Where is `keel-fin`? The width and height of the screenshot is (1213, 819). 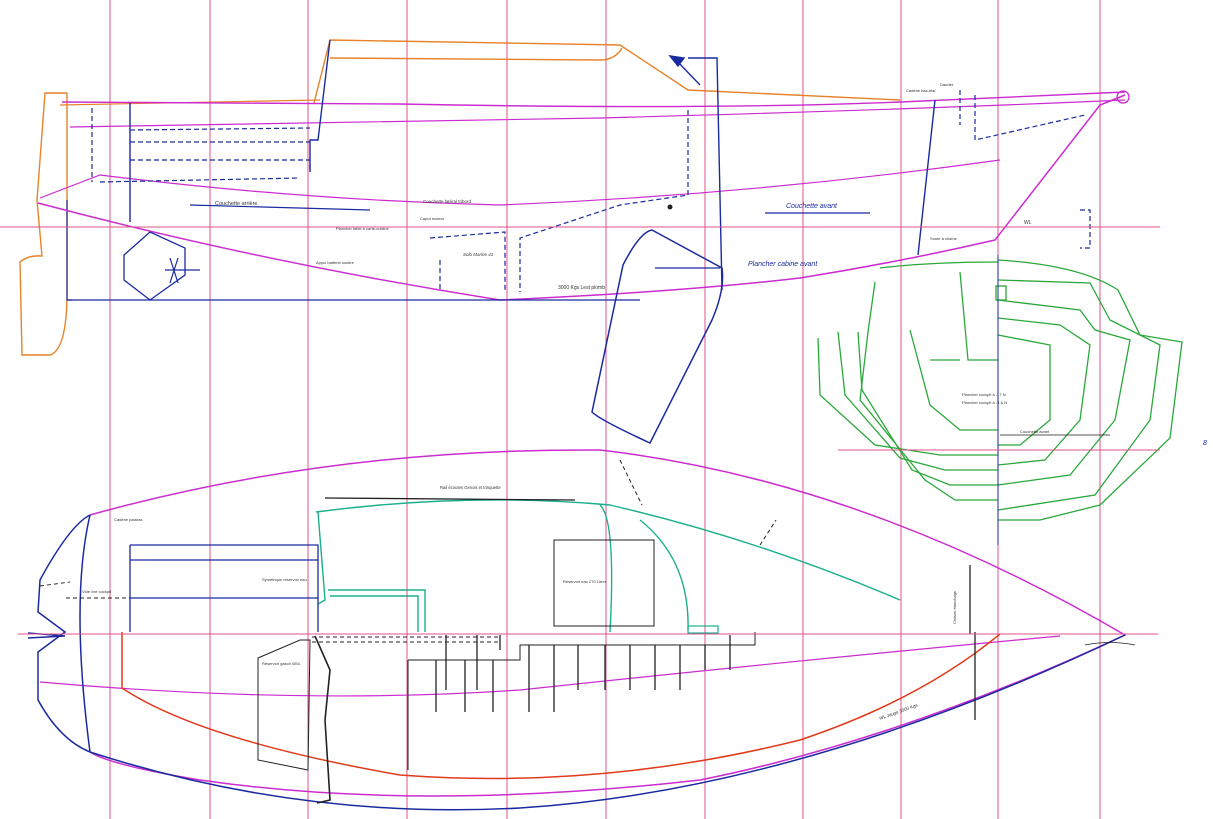 keel-fin is located at coordinates (657, 336).